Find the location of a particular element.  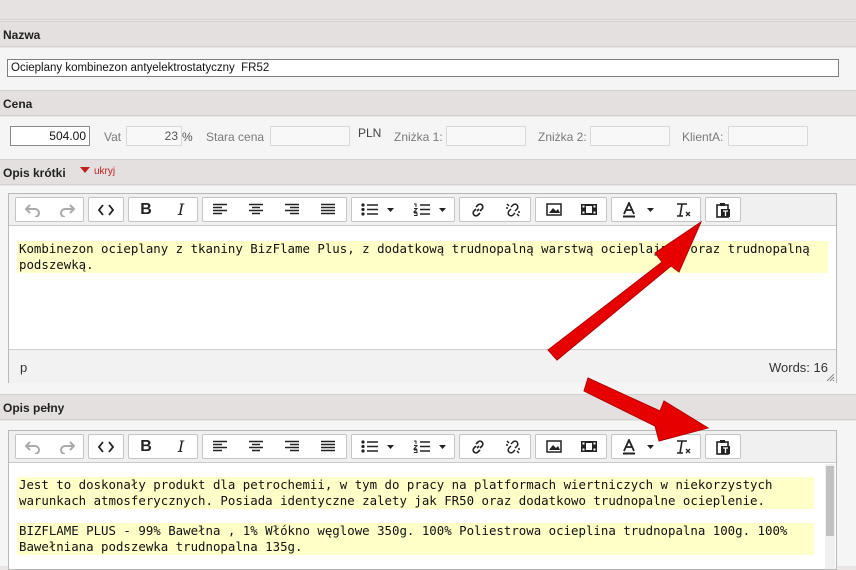

align-justify-icon is located at coordinates (328, 446).